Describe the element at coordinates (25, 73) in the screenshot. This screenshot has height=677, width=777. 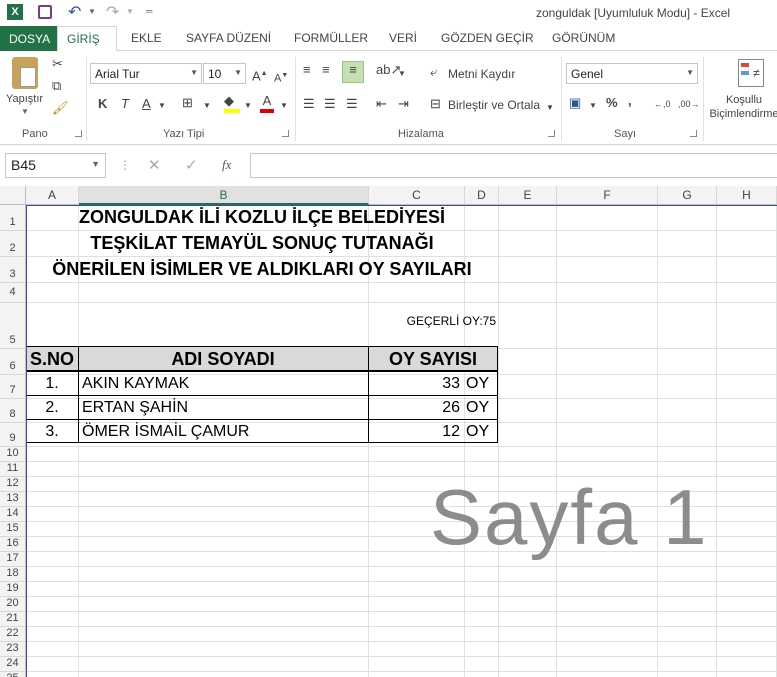
I see `paste-icon` at that location.